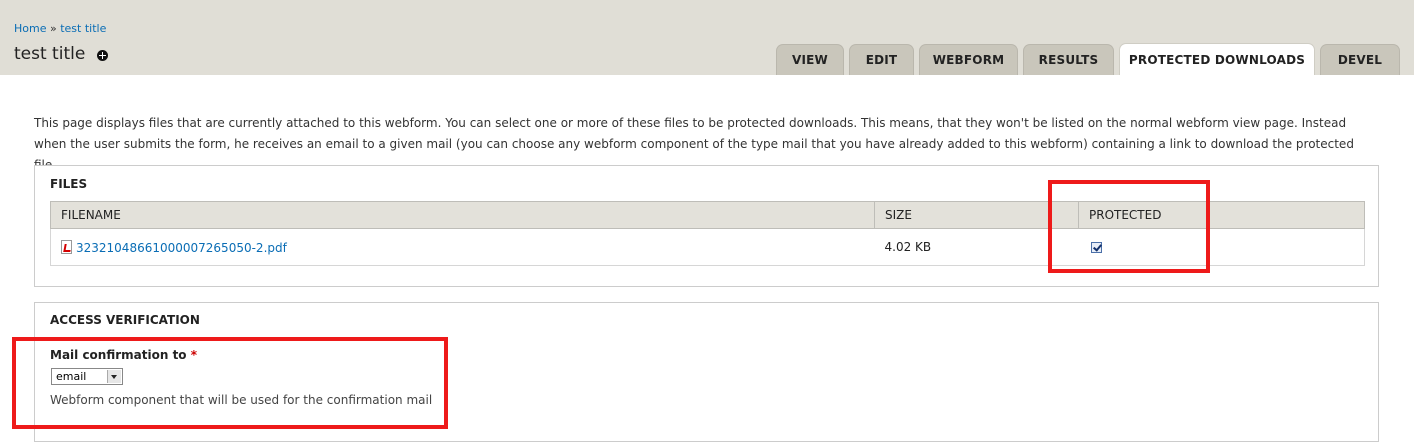  I want to click on tab-edit: EDIT, so click(881, 59).